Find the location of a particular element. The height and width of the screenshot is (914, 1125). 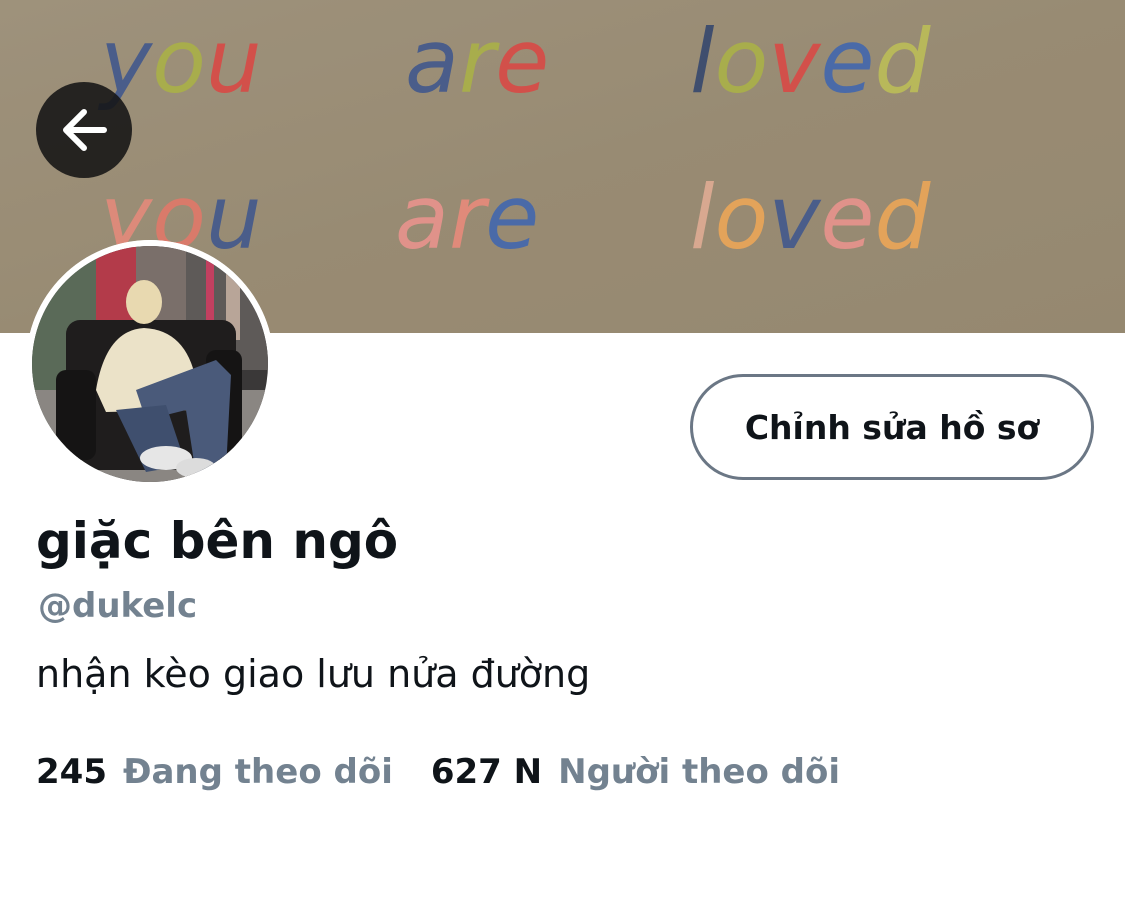

follow-stats: 245 Đang theo dõi 627 N Người theo dõi is located at coordinates (438, 772).